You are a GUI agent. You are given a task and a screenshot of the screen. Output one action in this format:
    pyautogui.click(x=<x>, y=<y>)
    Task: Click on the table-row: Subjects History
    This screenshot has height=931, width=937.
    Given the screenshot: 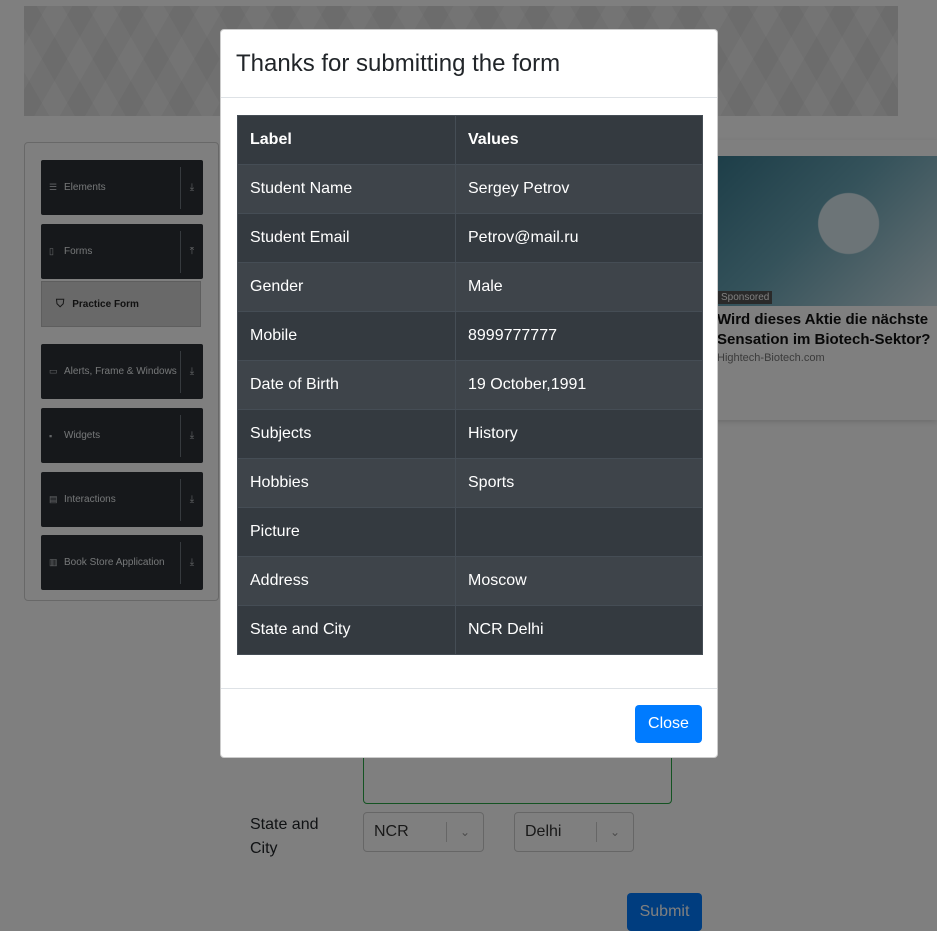 What is the action you would take?
    pyautogui.click(x=470, y=434)
    